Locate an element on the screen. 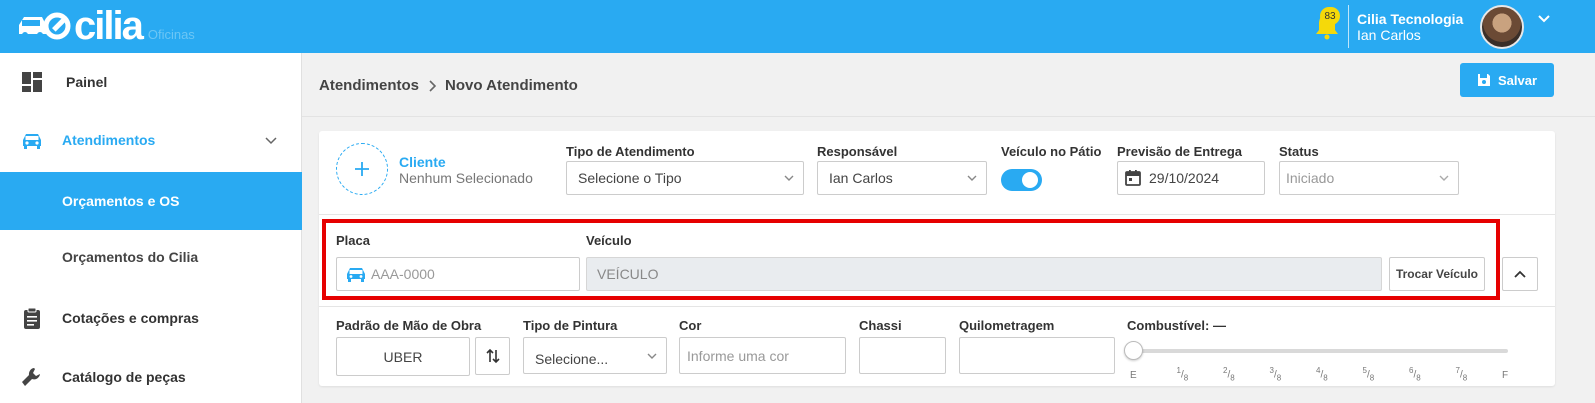  cor-placeholder: Informe uma cor is located at coordinates (738, 355).